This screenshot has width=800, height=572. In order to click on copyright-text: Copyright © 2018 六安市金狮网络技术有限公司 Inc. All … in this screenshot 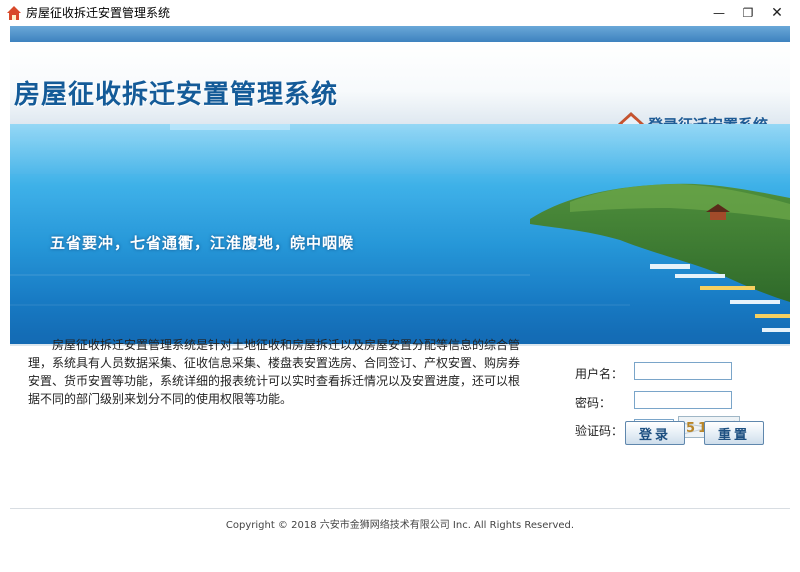, I will do `click(400, 525)`.